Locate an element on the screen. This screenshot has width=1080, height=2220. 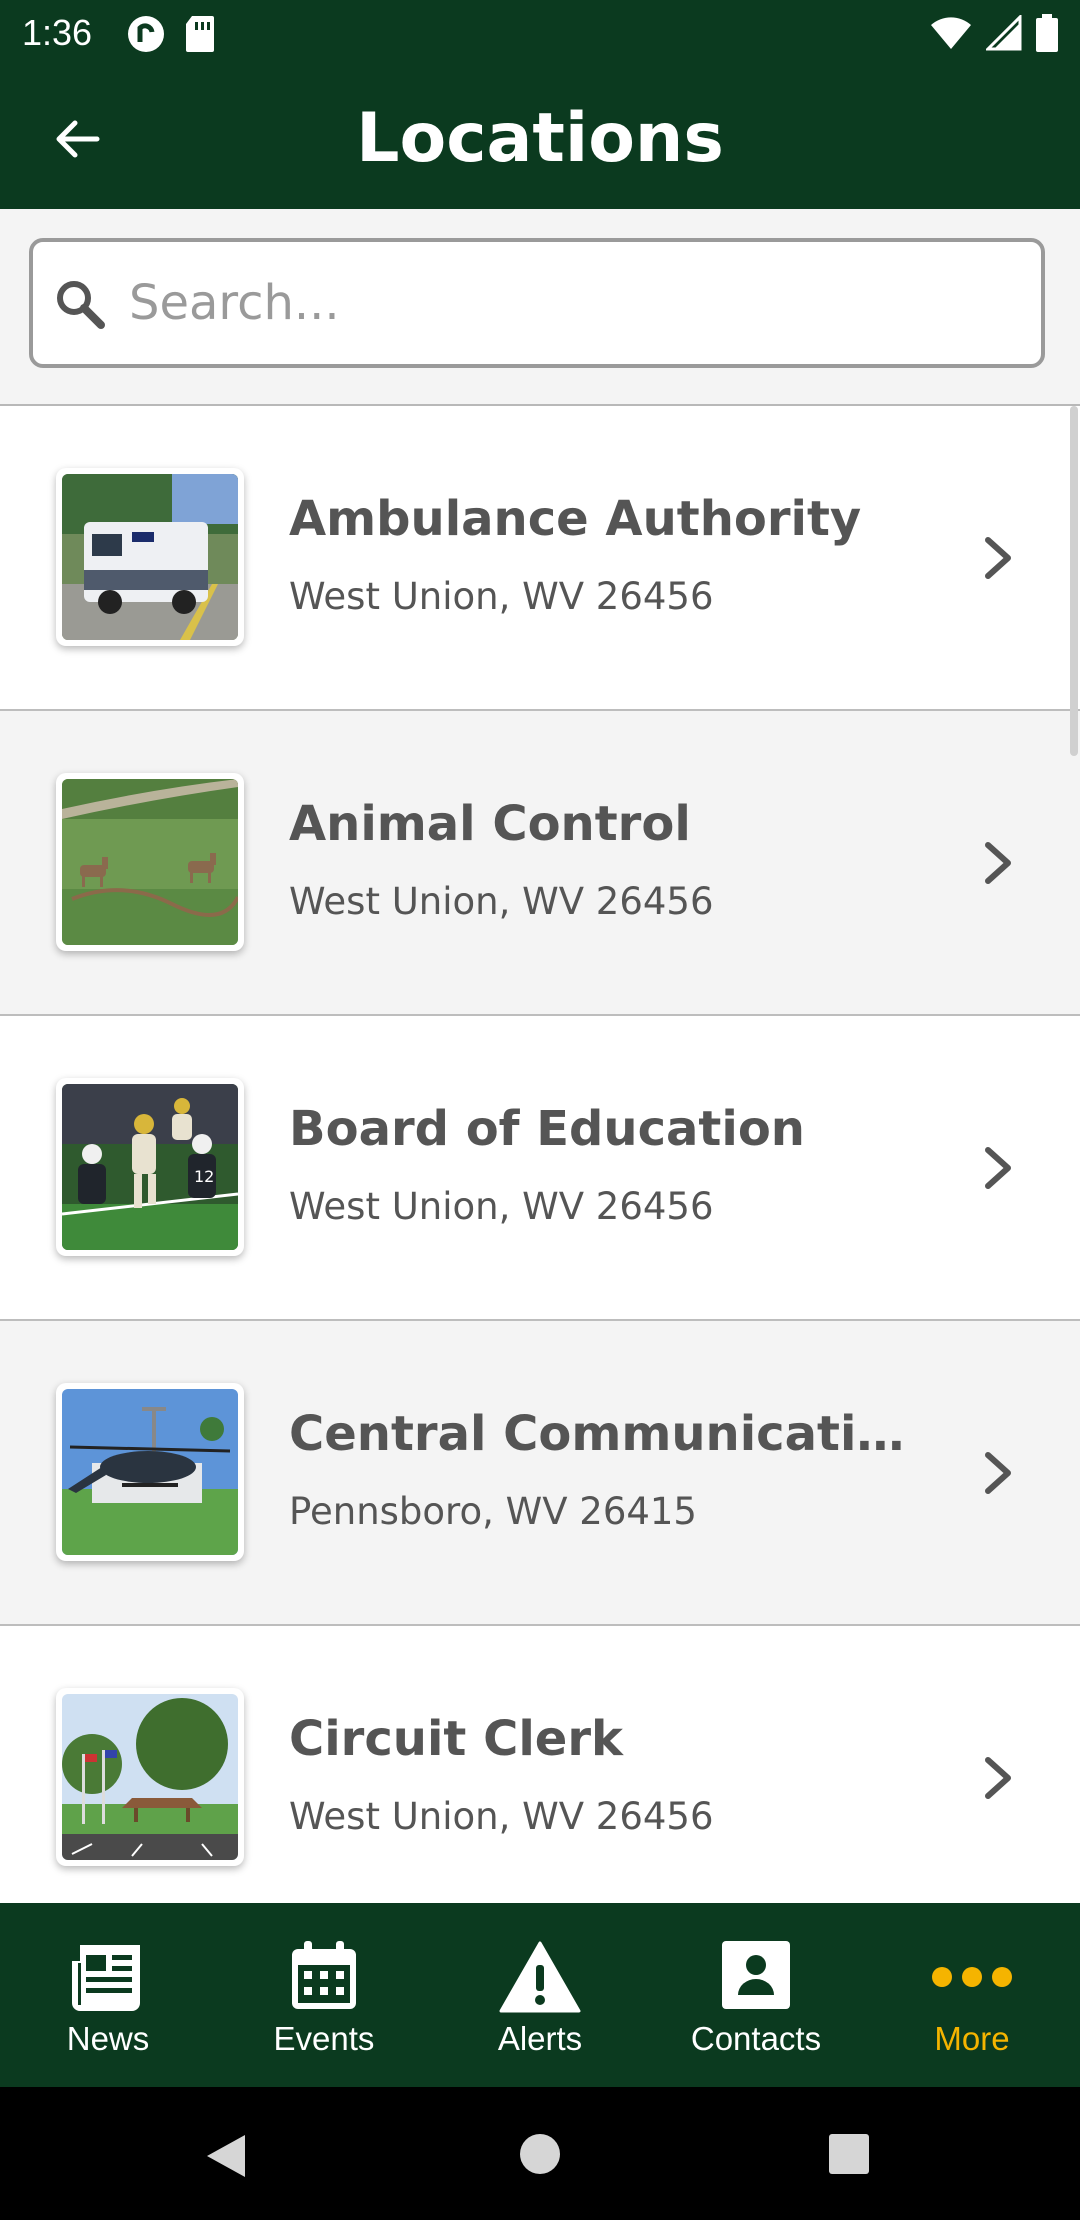
deer-field-photo is located at coordinates (150, 862).